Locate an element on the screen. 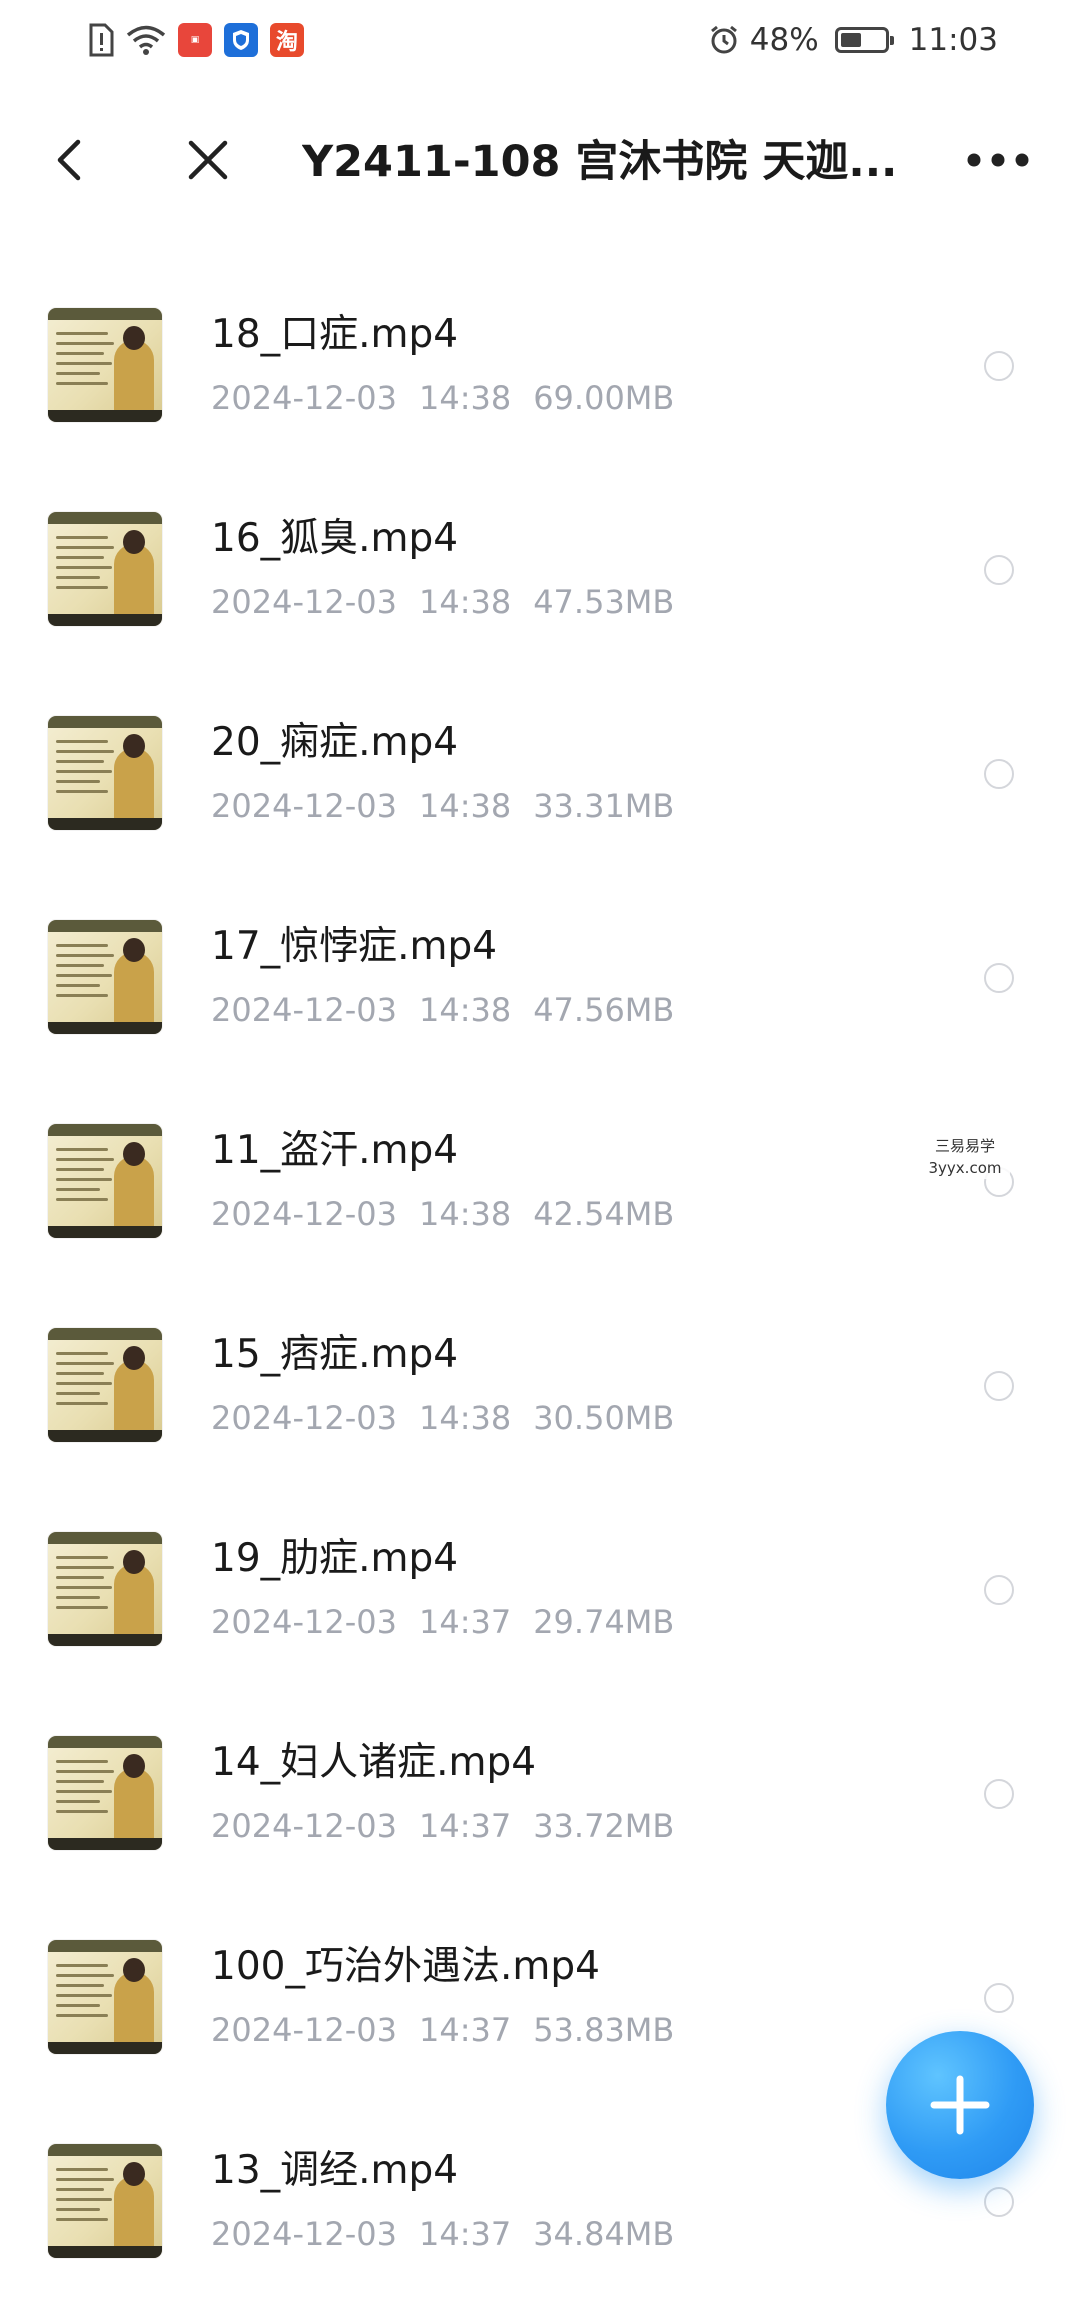 Image resolution: width=1080 pixels, height=2312 pixels. battery-percent: 48% is located at coordinates (784, 40).